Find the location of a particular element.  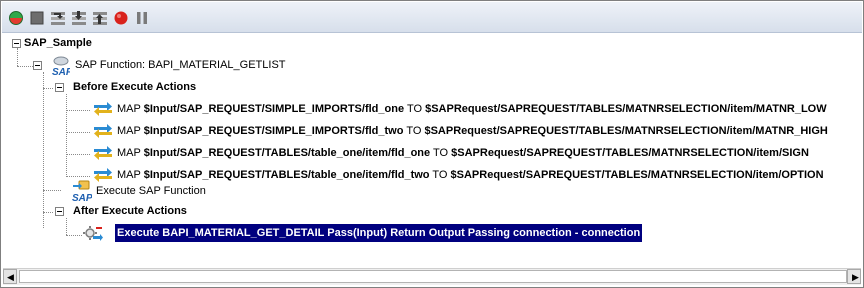

tree-node-after-actions: After Execute Actions is located at coordinates (202, 211).